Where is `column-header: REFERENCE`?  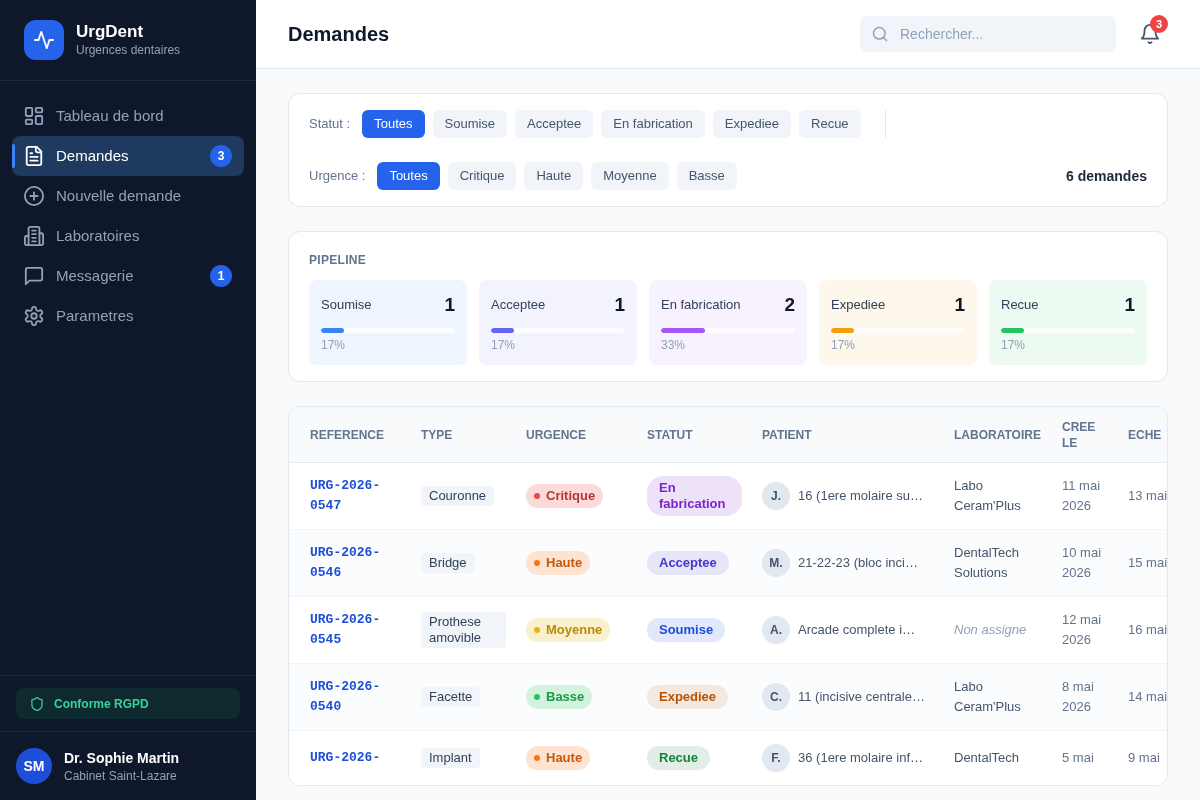
column-header: REFERENCE is located at coordinates (347, 434).